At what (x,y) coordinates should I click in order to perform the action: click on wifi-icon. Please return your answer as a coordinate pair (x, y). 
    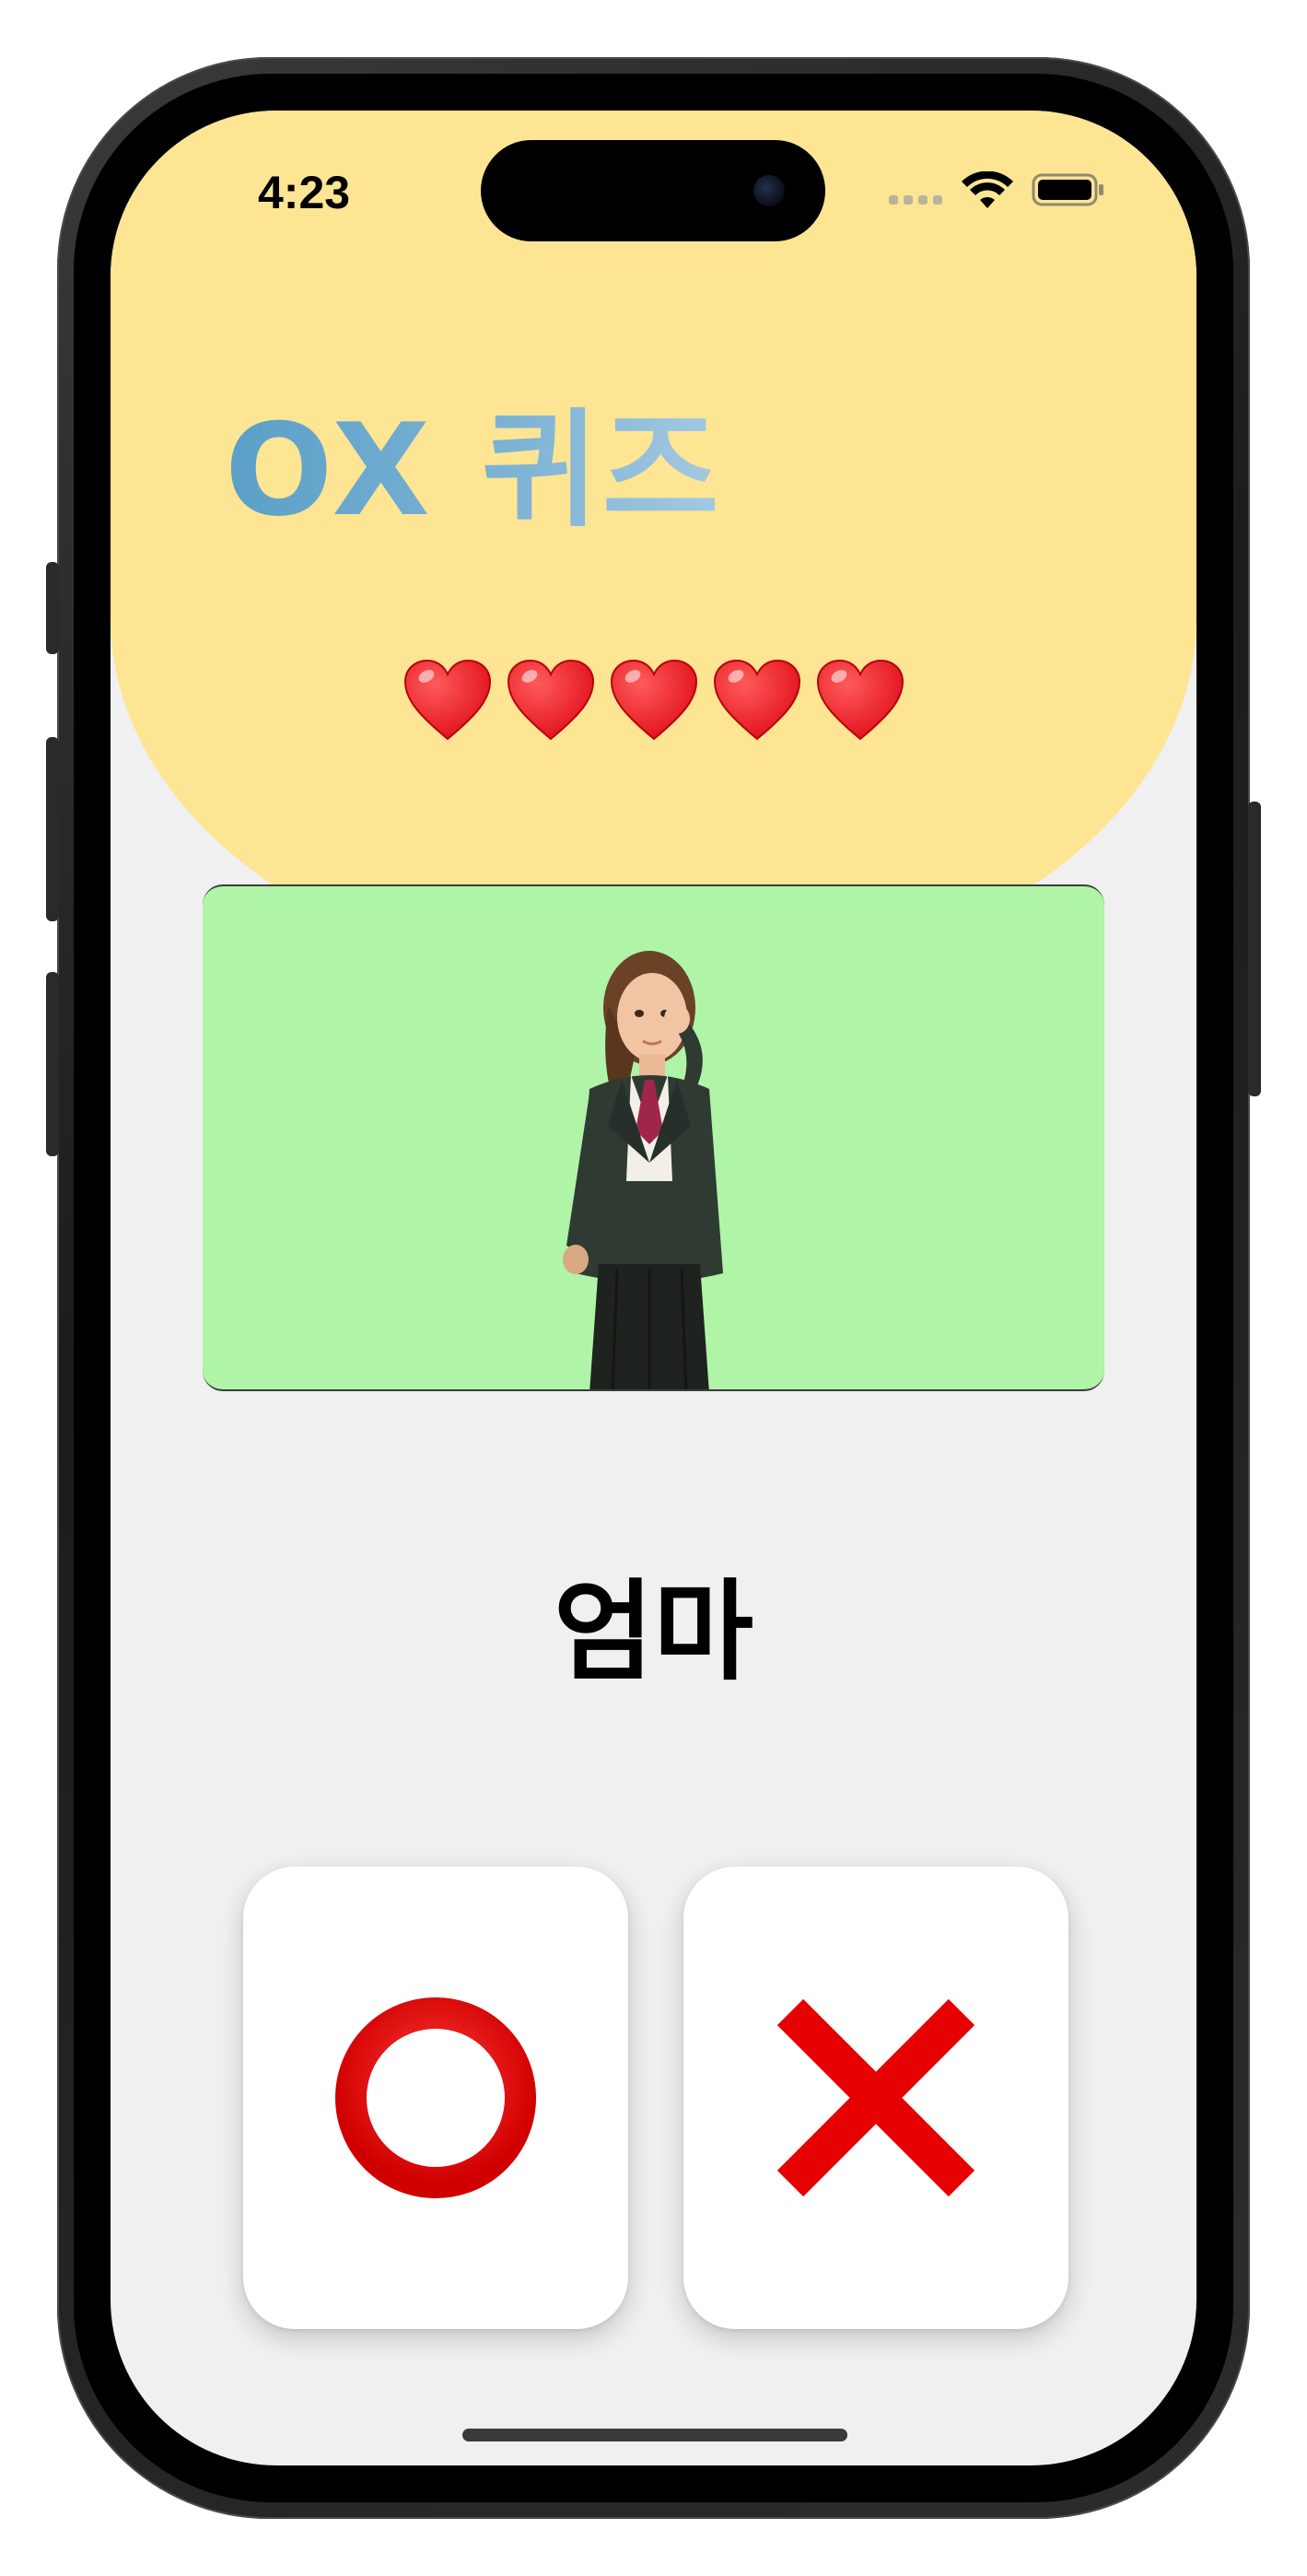
    Looking at the image, I should click on (988, 189).